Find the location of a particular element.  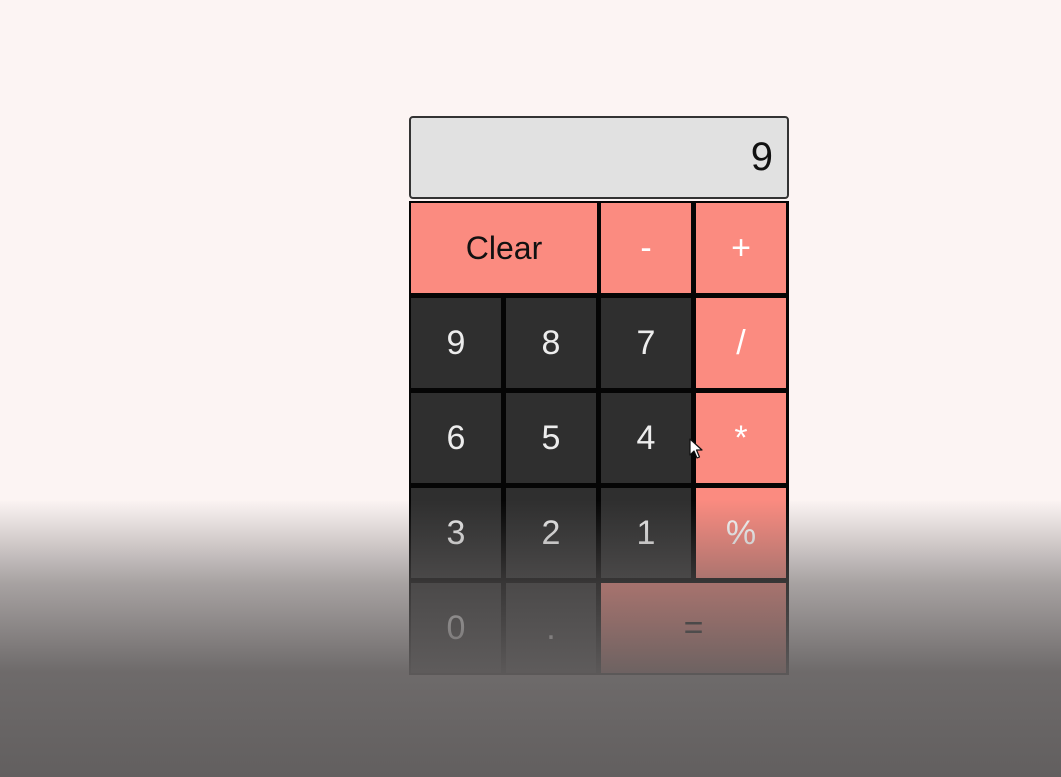

plus-button: + is located at coordinates (741, 248).